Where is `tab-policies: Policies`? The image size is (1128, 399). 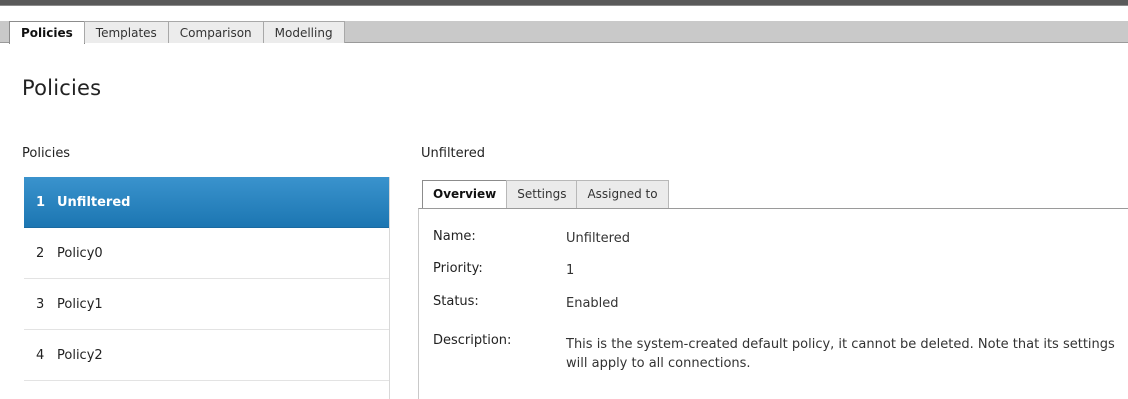 tab-policies: Policies is located at coordinates (47, 32).